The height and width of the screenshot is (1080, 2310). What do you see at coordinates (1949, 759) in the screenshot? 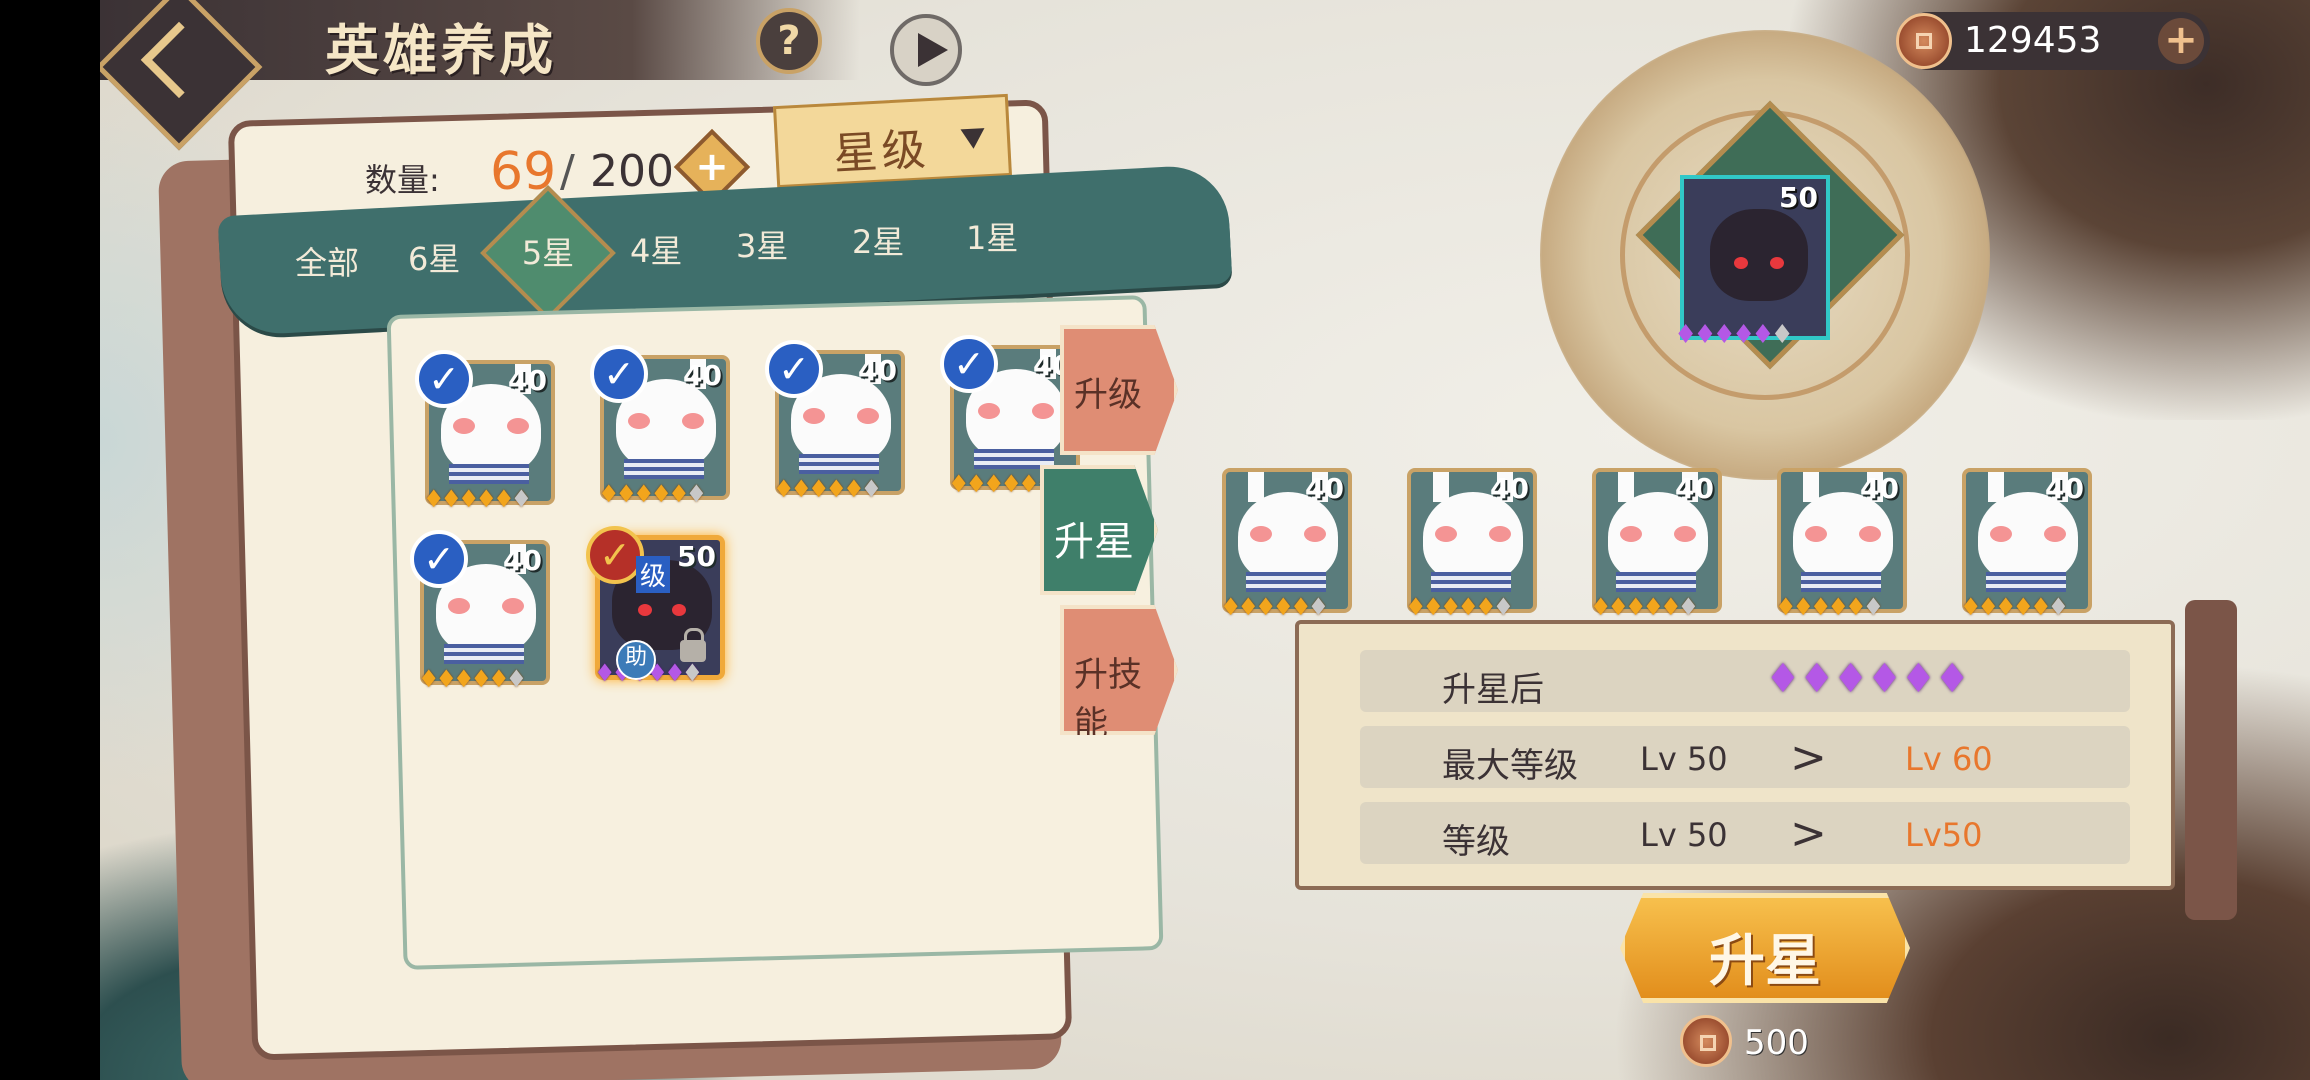
I see `max-level-to: Lv 60` at bounding box center [1949, 759].